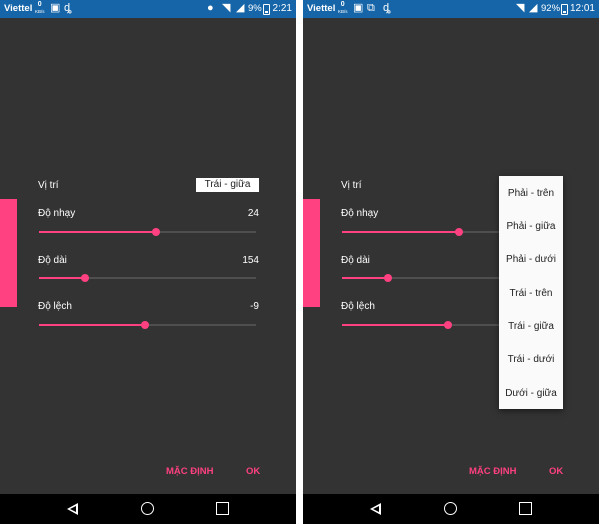  Describe the element at coordinates (254, 306) in the screenshot. I see `offset-value: -9` at that location.